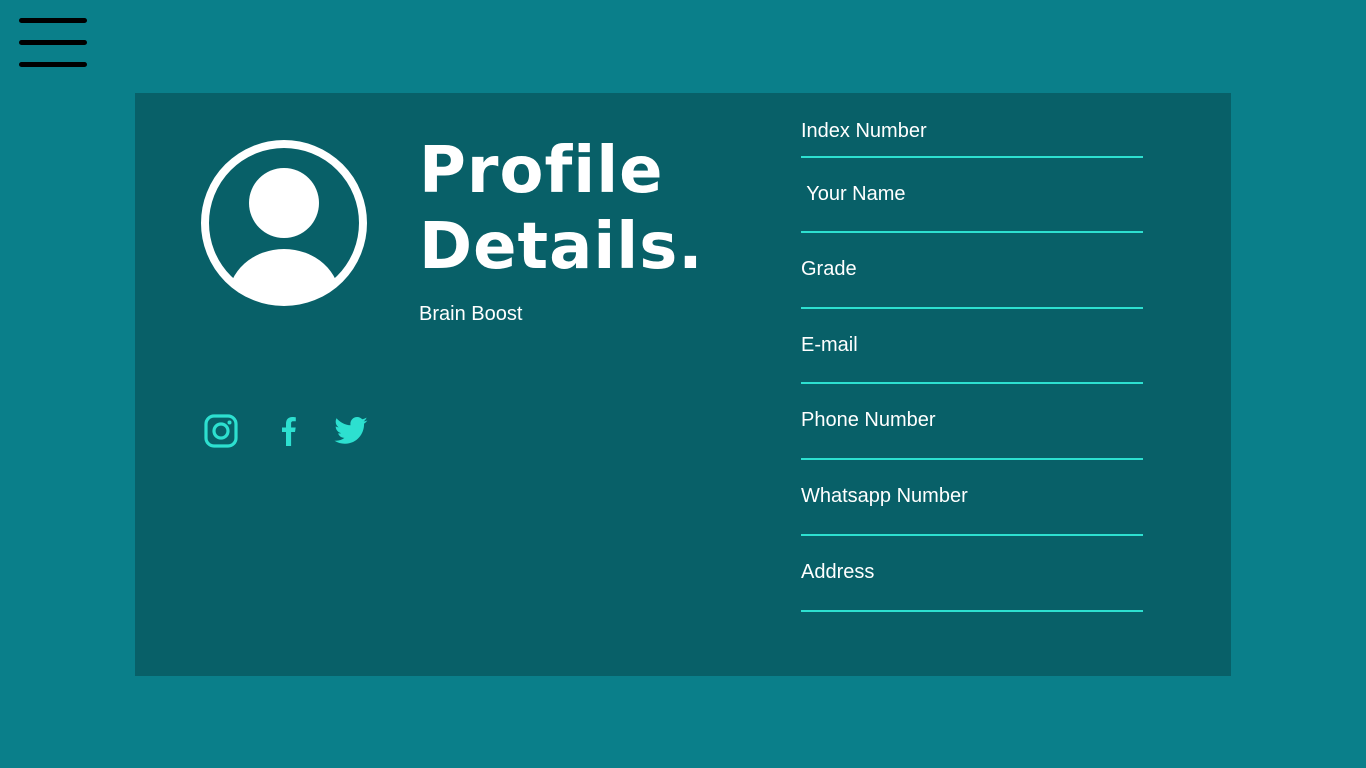 The image size is (1366, 768). I want to click on phone-number-field: Phone Number, so click(972, 422).